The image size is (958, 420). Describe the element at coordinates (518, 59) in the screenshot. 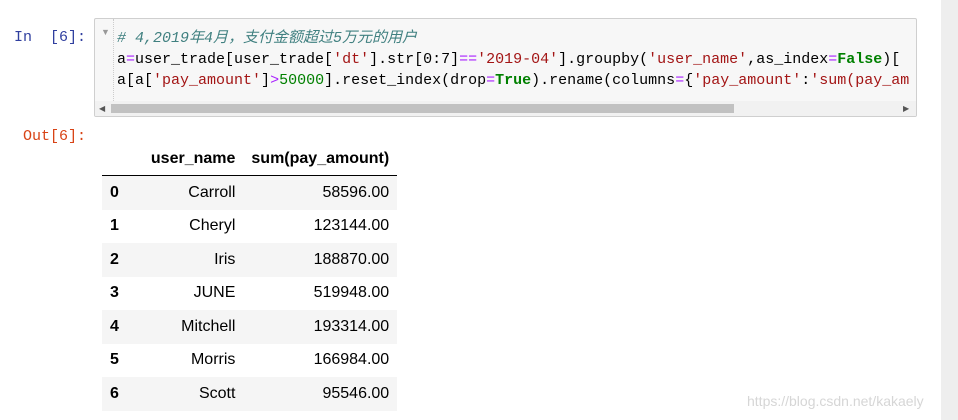

I see `code-token: '2019-04'` at that location.